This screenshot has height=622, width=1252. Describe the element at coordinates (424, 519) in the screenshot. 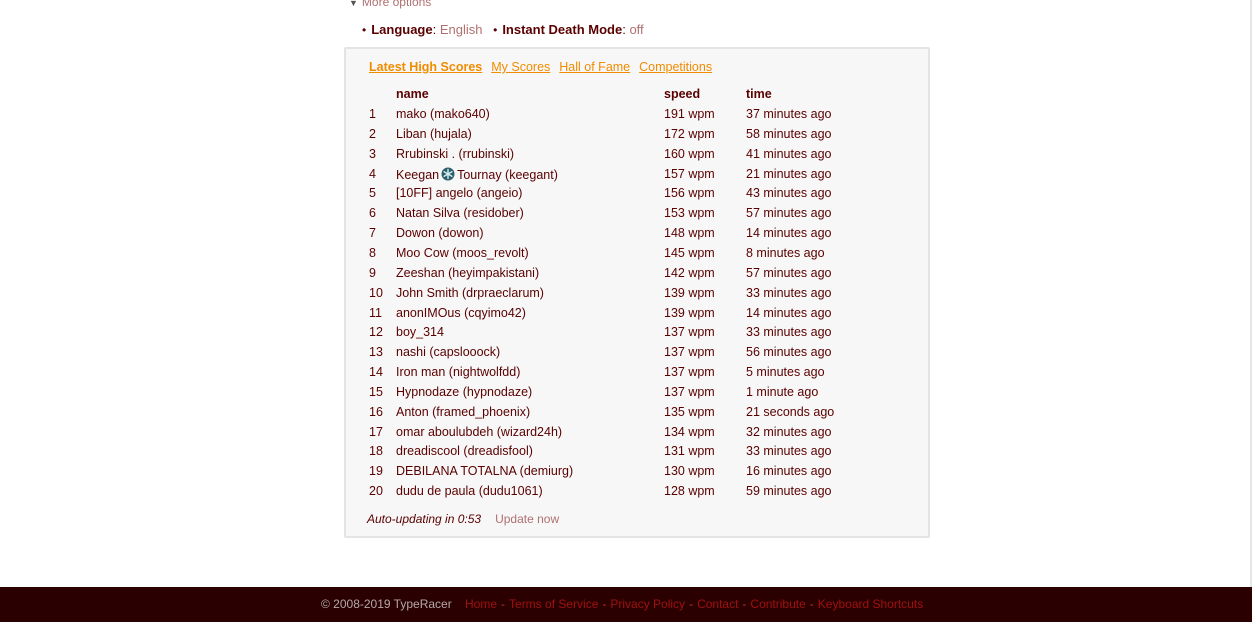

I see `auto-updating-text: Auto-updating in 0:53` at that location.